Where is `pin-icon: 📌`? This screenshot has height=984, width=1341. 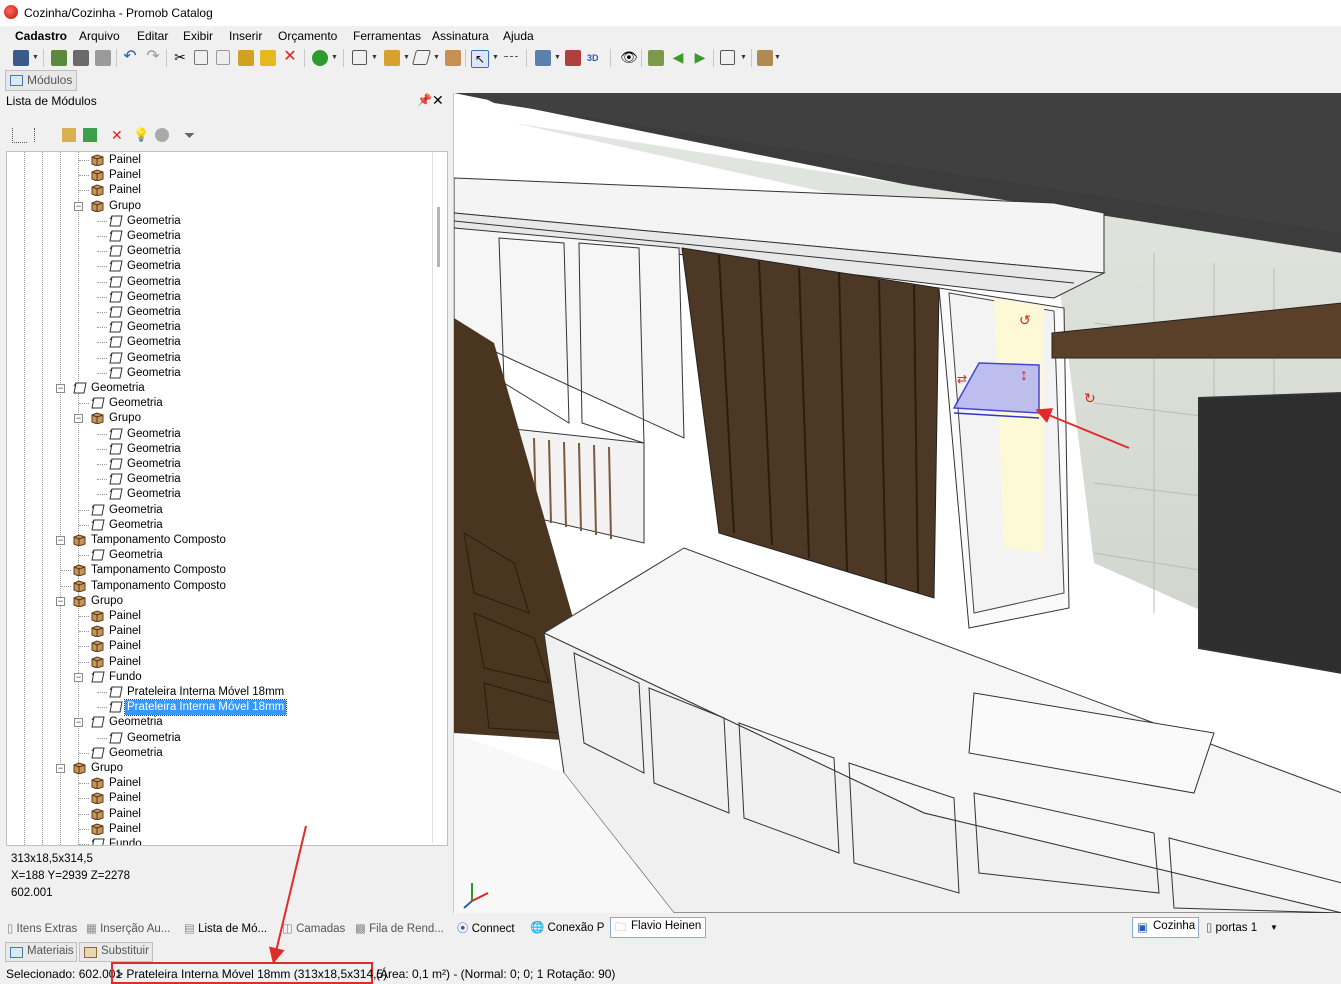
pin-icon: 📌 is located at coordinates (424, 100).